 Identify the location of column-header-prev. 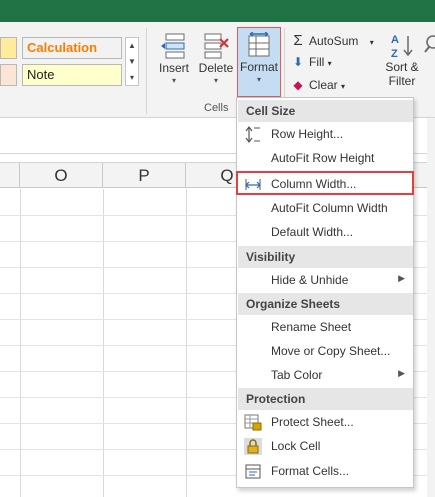
(10, 175).